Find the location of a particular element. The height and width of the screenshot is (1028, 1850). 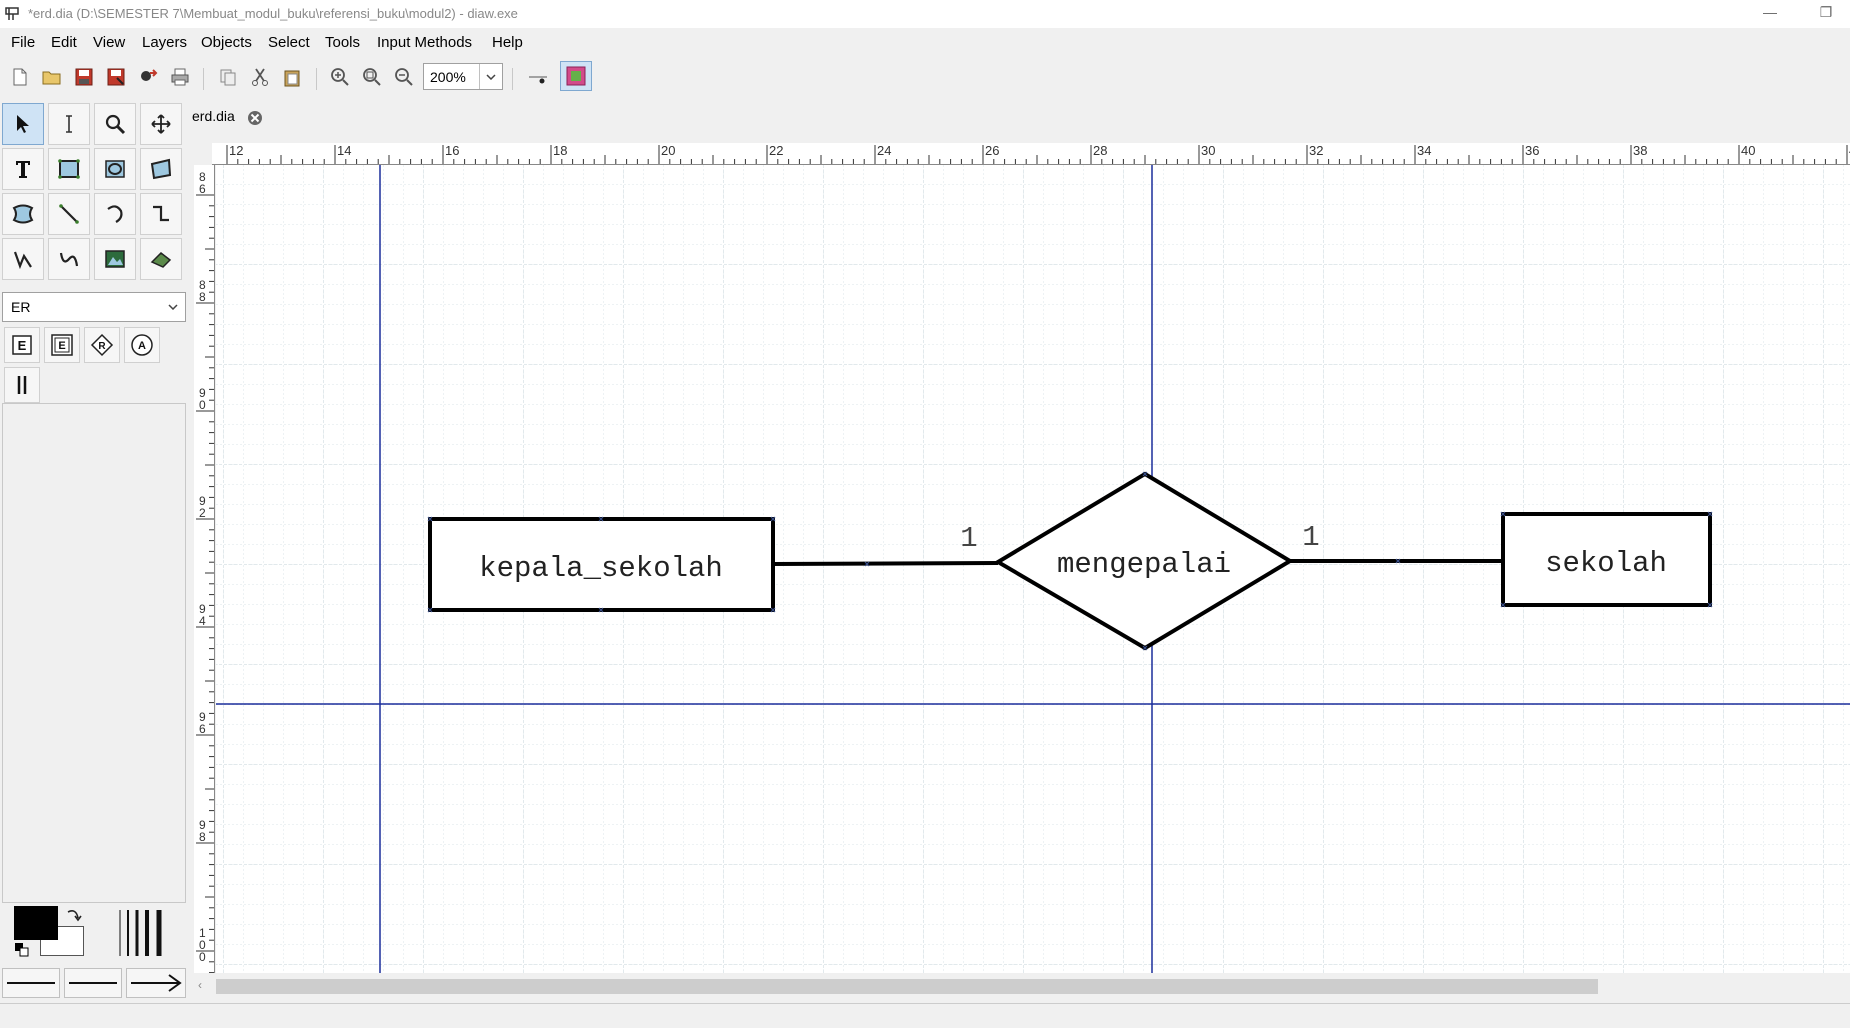

horizontal-scrollbar-thumb is located at coordinates (907, 986).